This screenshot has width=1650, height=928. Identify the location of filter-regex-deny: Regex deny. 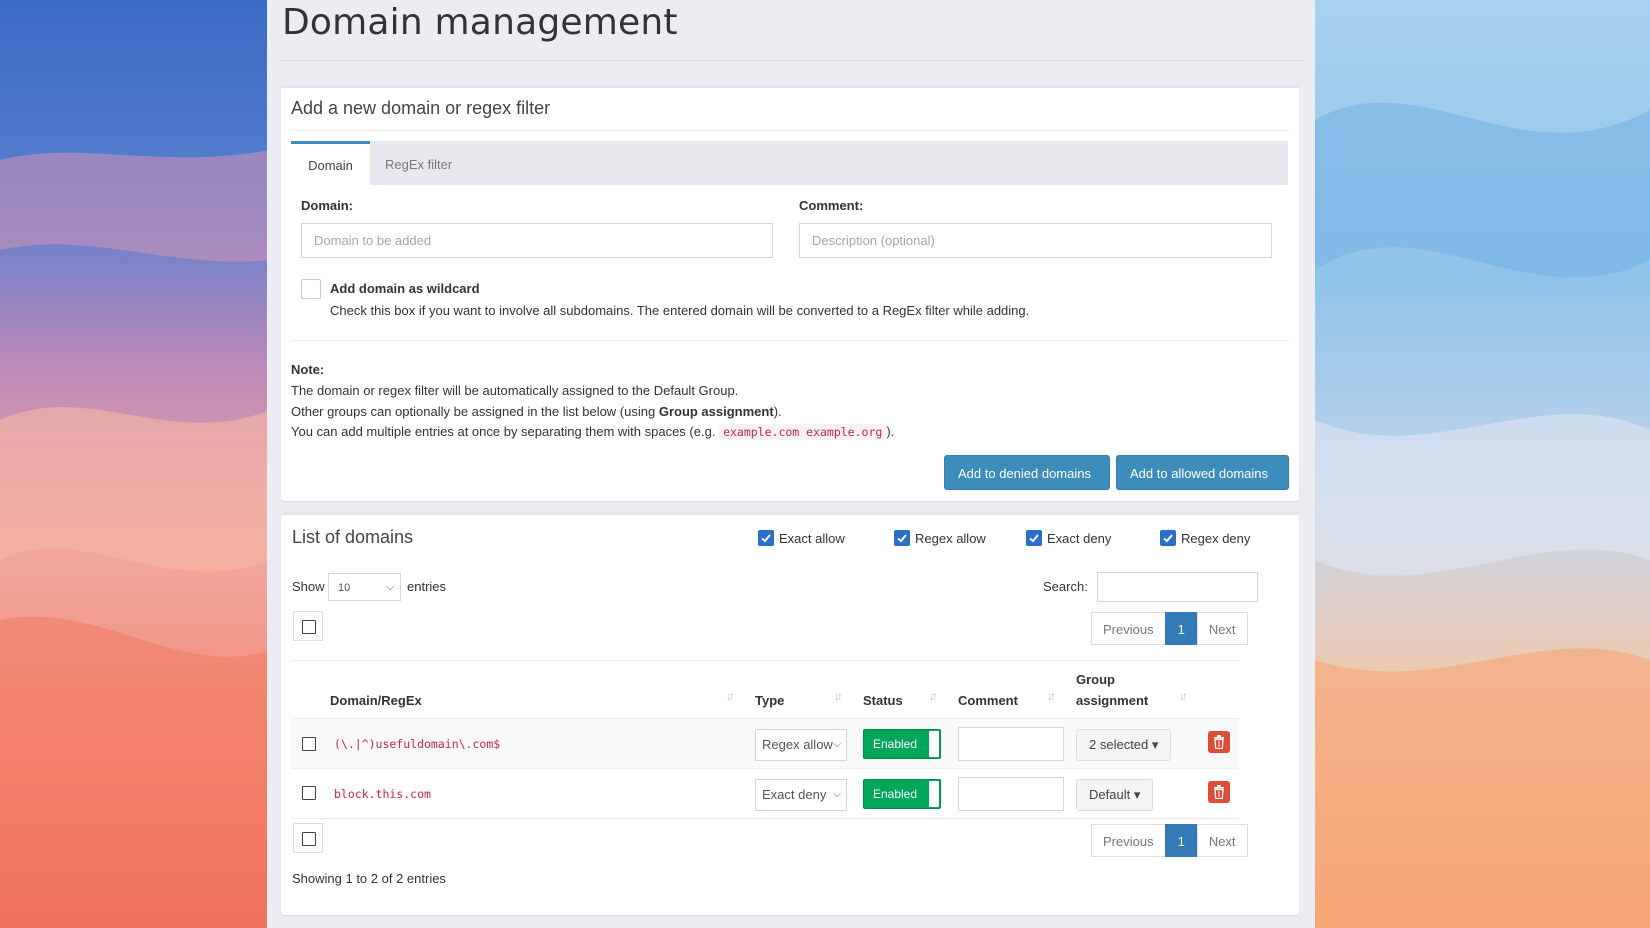
(1205, 538).